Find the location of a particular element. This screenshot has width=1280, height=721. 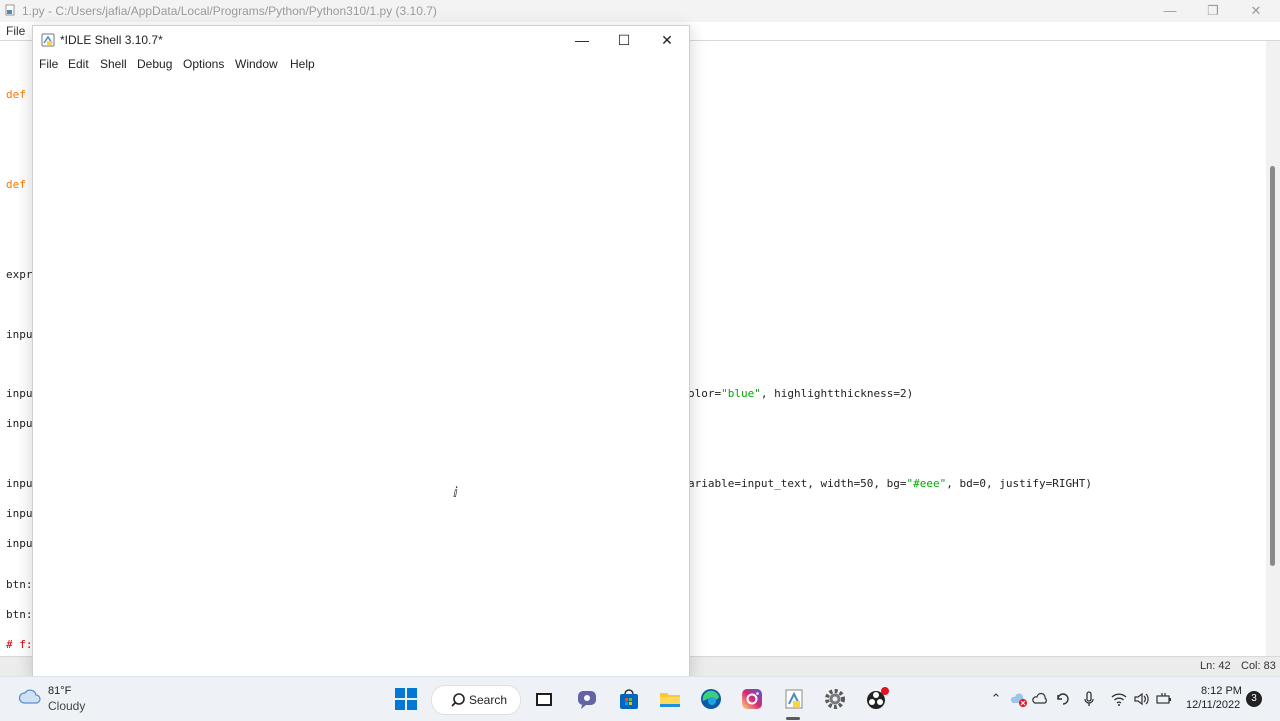

status-line: Ln: 42 is located at coordinates (1215, 666).